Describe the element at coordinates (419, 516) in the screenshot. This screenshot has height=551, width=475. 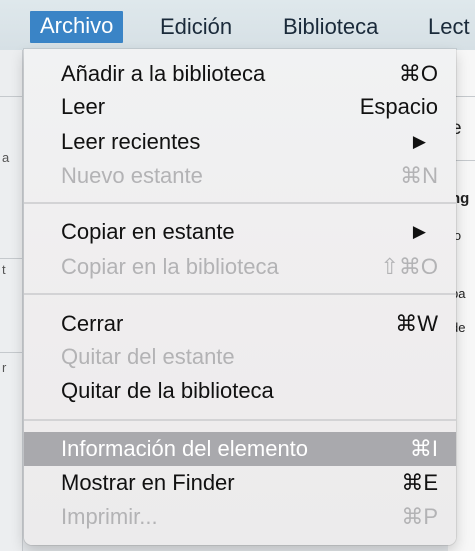
I see `menu-item-shortcut: ⌘P` at that location.